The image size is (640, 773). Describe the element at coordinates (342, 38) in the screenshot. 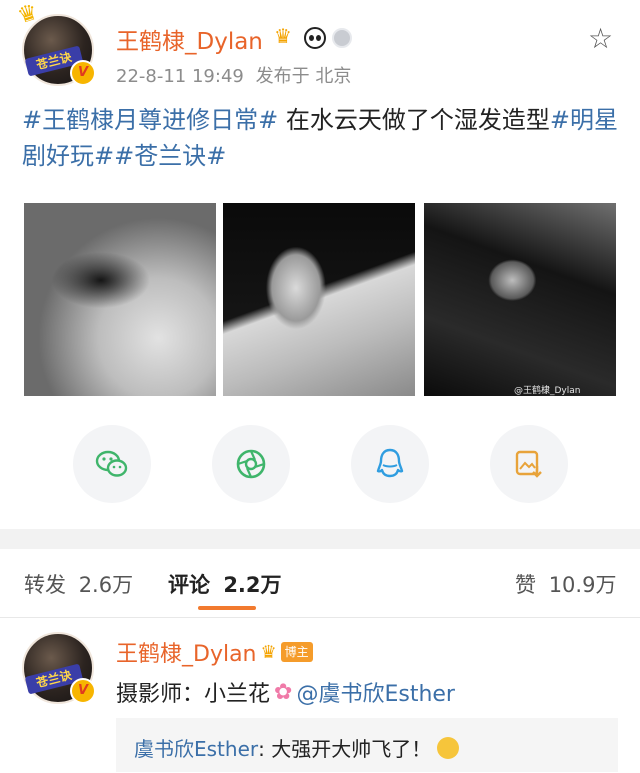

I see `medal-badge-icon` at that location.